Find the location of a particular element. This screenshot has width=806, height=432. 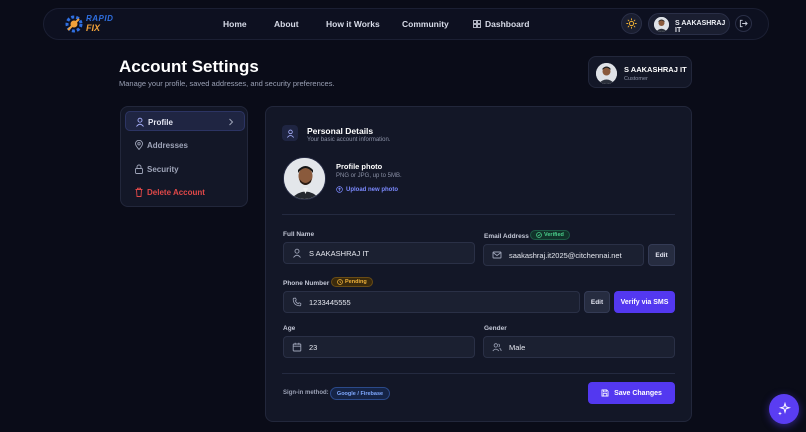

user-avatar is located at coordinates (661, 24).